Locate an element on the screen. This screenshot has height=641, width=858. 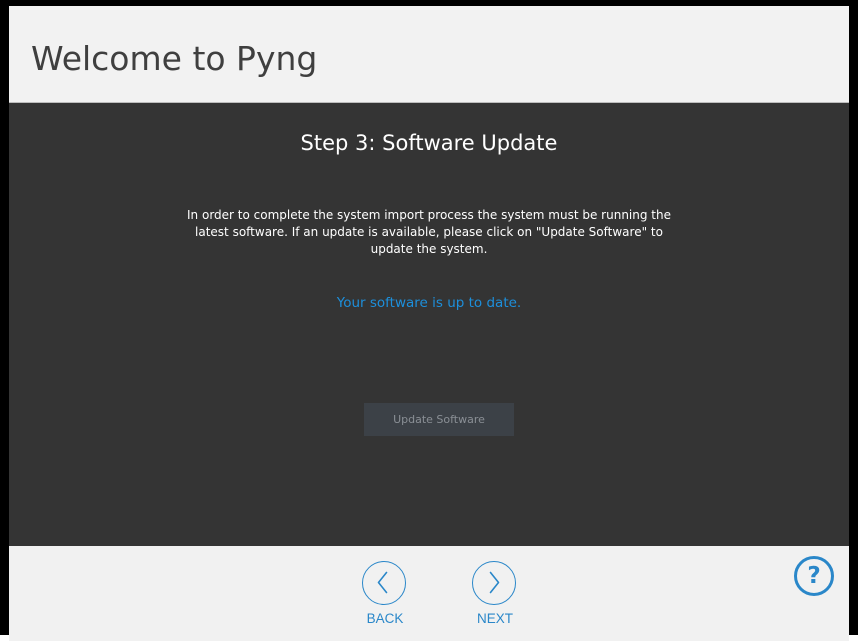
chevron-left-icon is located at coordinates (382, 582).